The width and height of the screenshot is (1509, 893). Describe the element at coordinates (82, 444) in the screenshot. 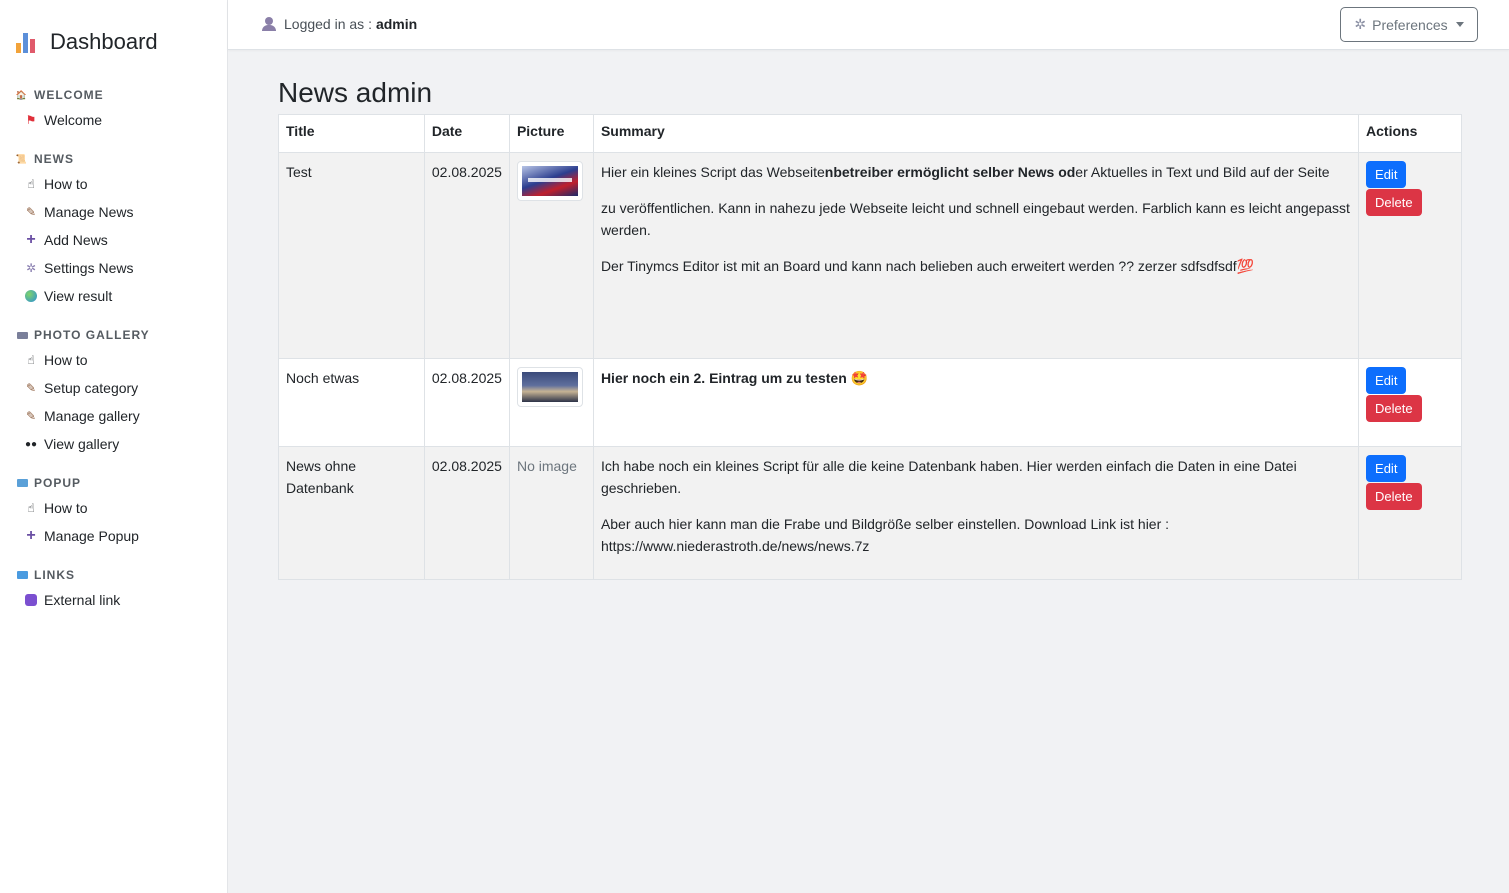

I see `sidebar-item-label: View gallery` at that location.